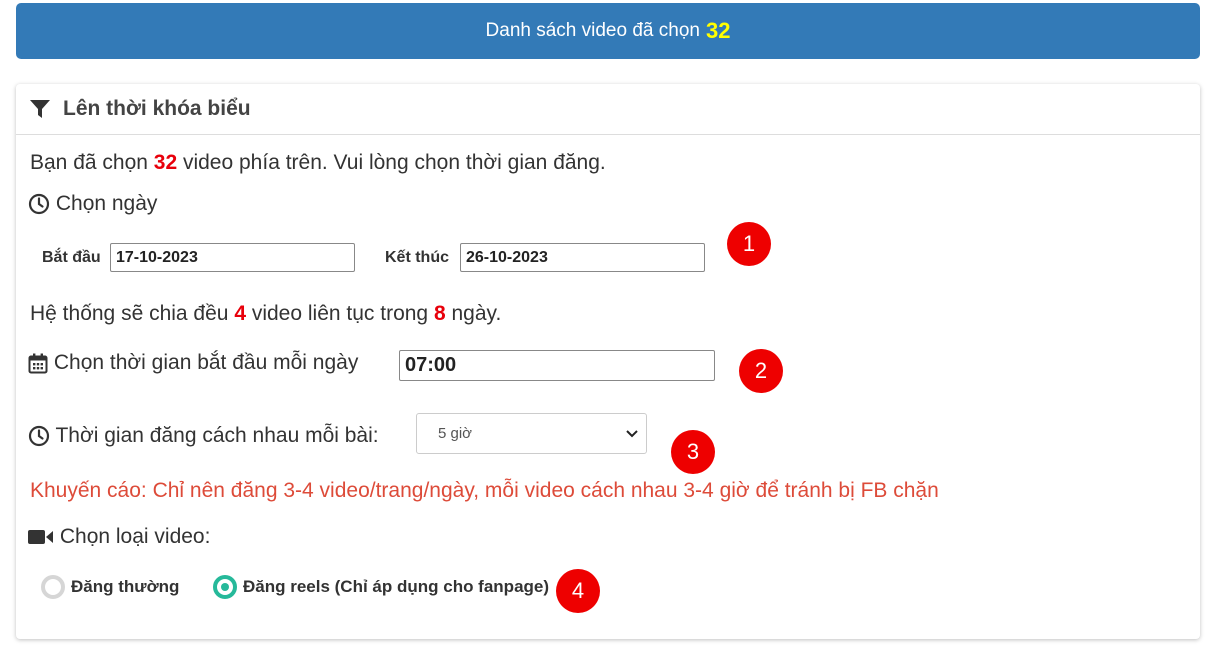 Image resolution: width=1219 pixels, height=649 pixels. I want to click on chevron-down-icon, so click(632, 433).